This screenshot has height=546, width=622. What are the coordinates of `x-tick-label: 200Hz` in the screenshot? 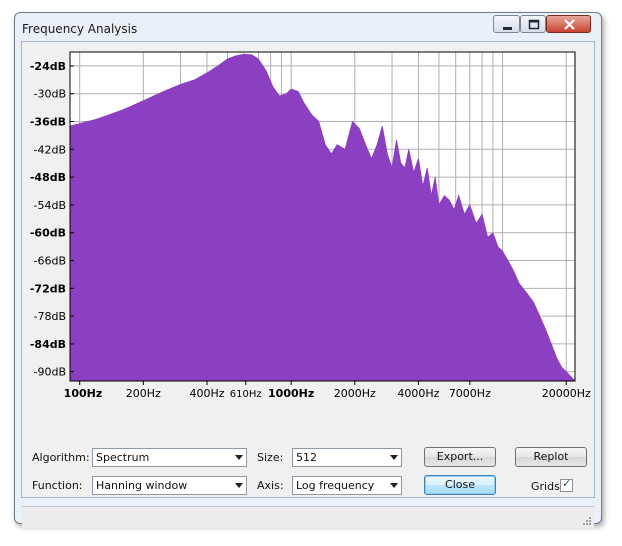 It's located at (143, 393).